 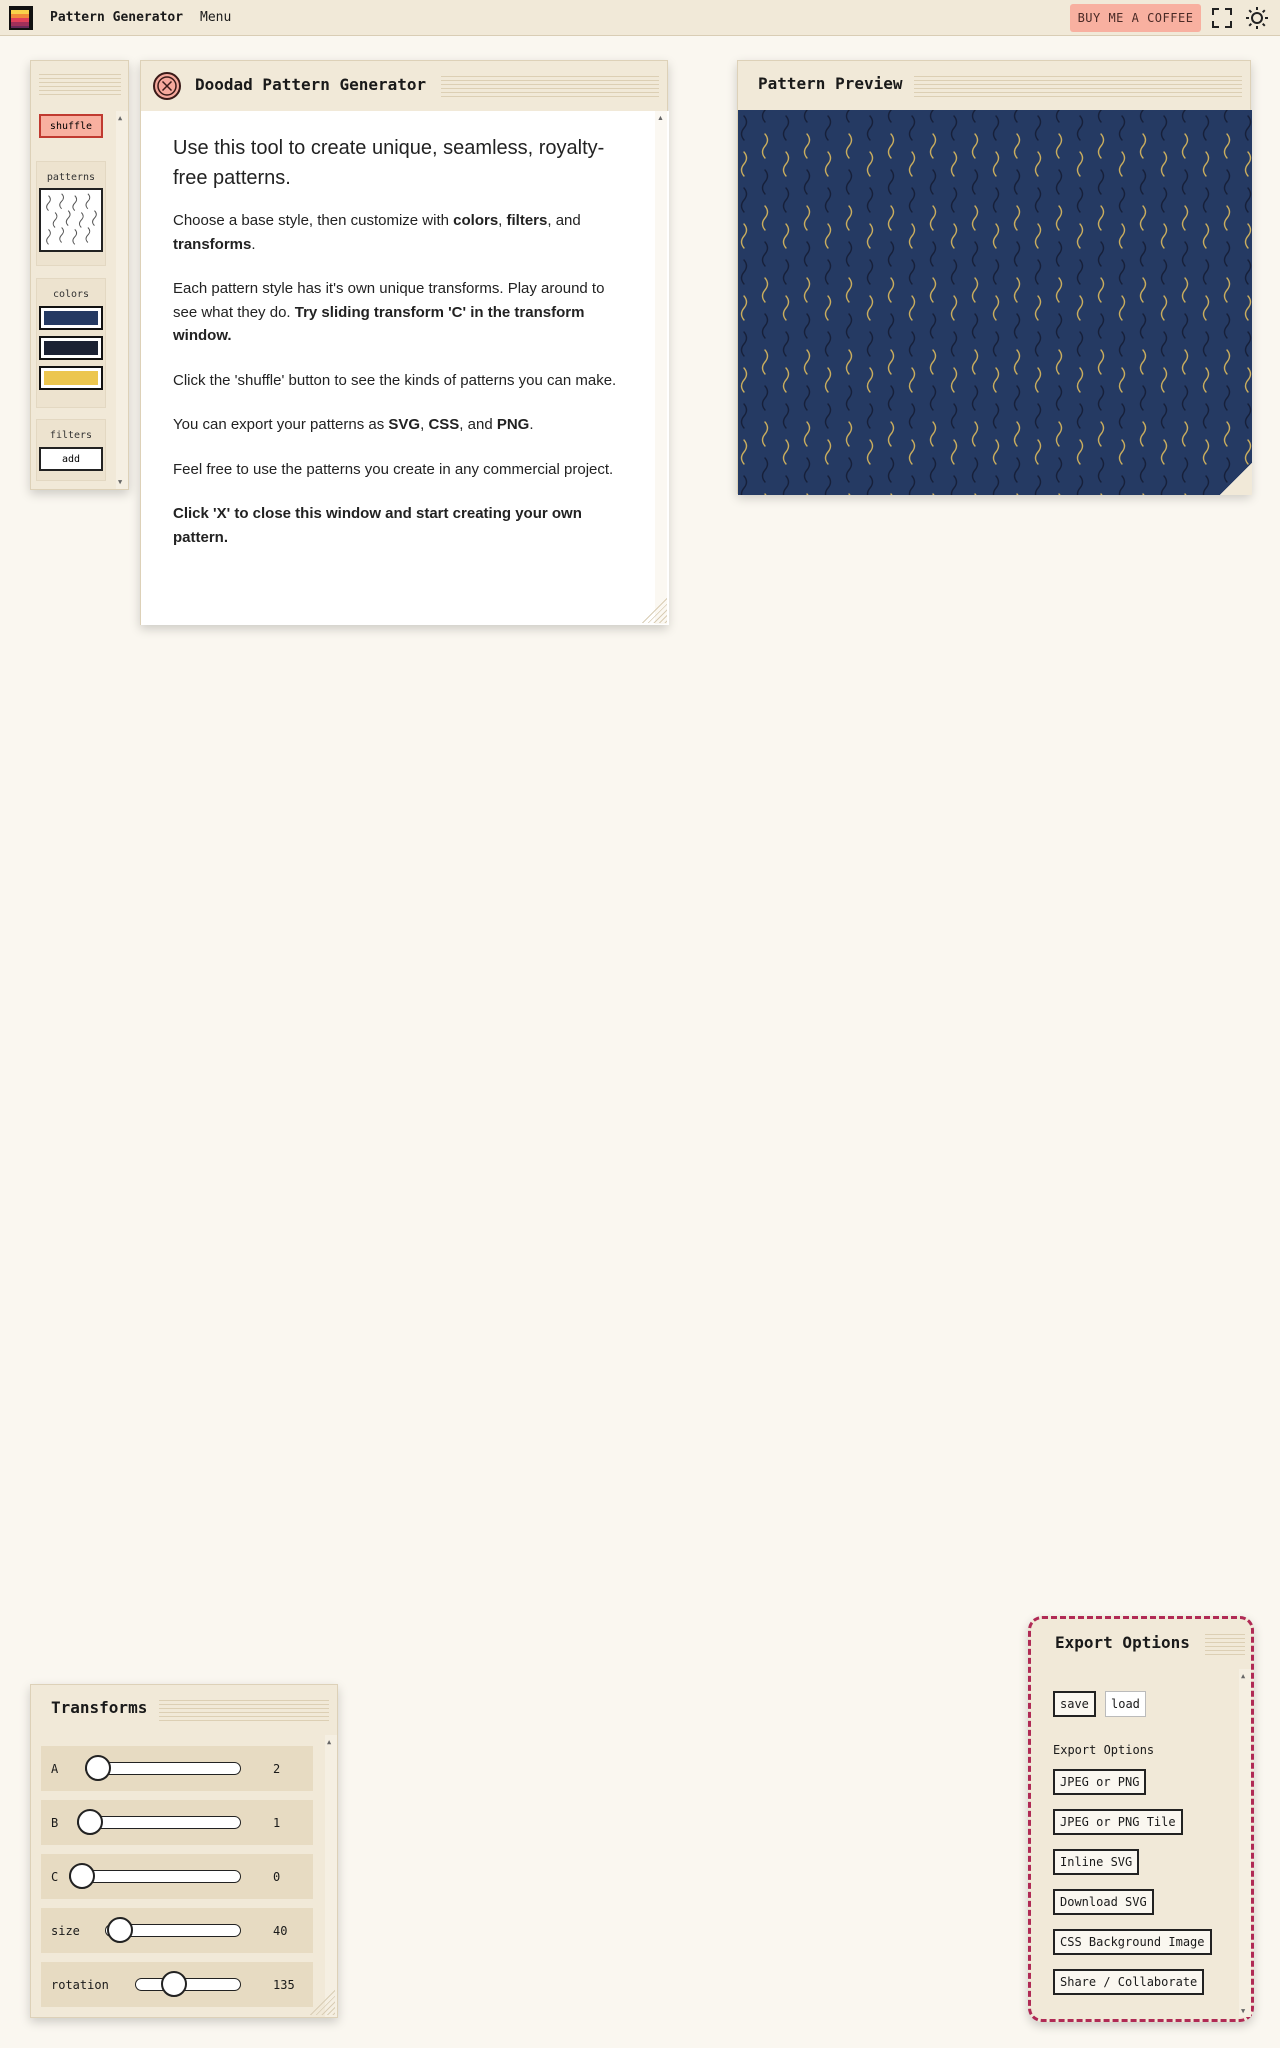 What do you see at coordinates (1257, 18) in the screenshot?
I see `sun-icon` at bounding box center [1257, 18].